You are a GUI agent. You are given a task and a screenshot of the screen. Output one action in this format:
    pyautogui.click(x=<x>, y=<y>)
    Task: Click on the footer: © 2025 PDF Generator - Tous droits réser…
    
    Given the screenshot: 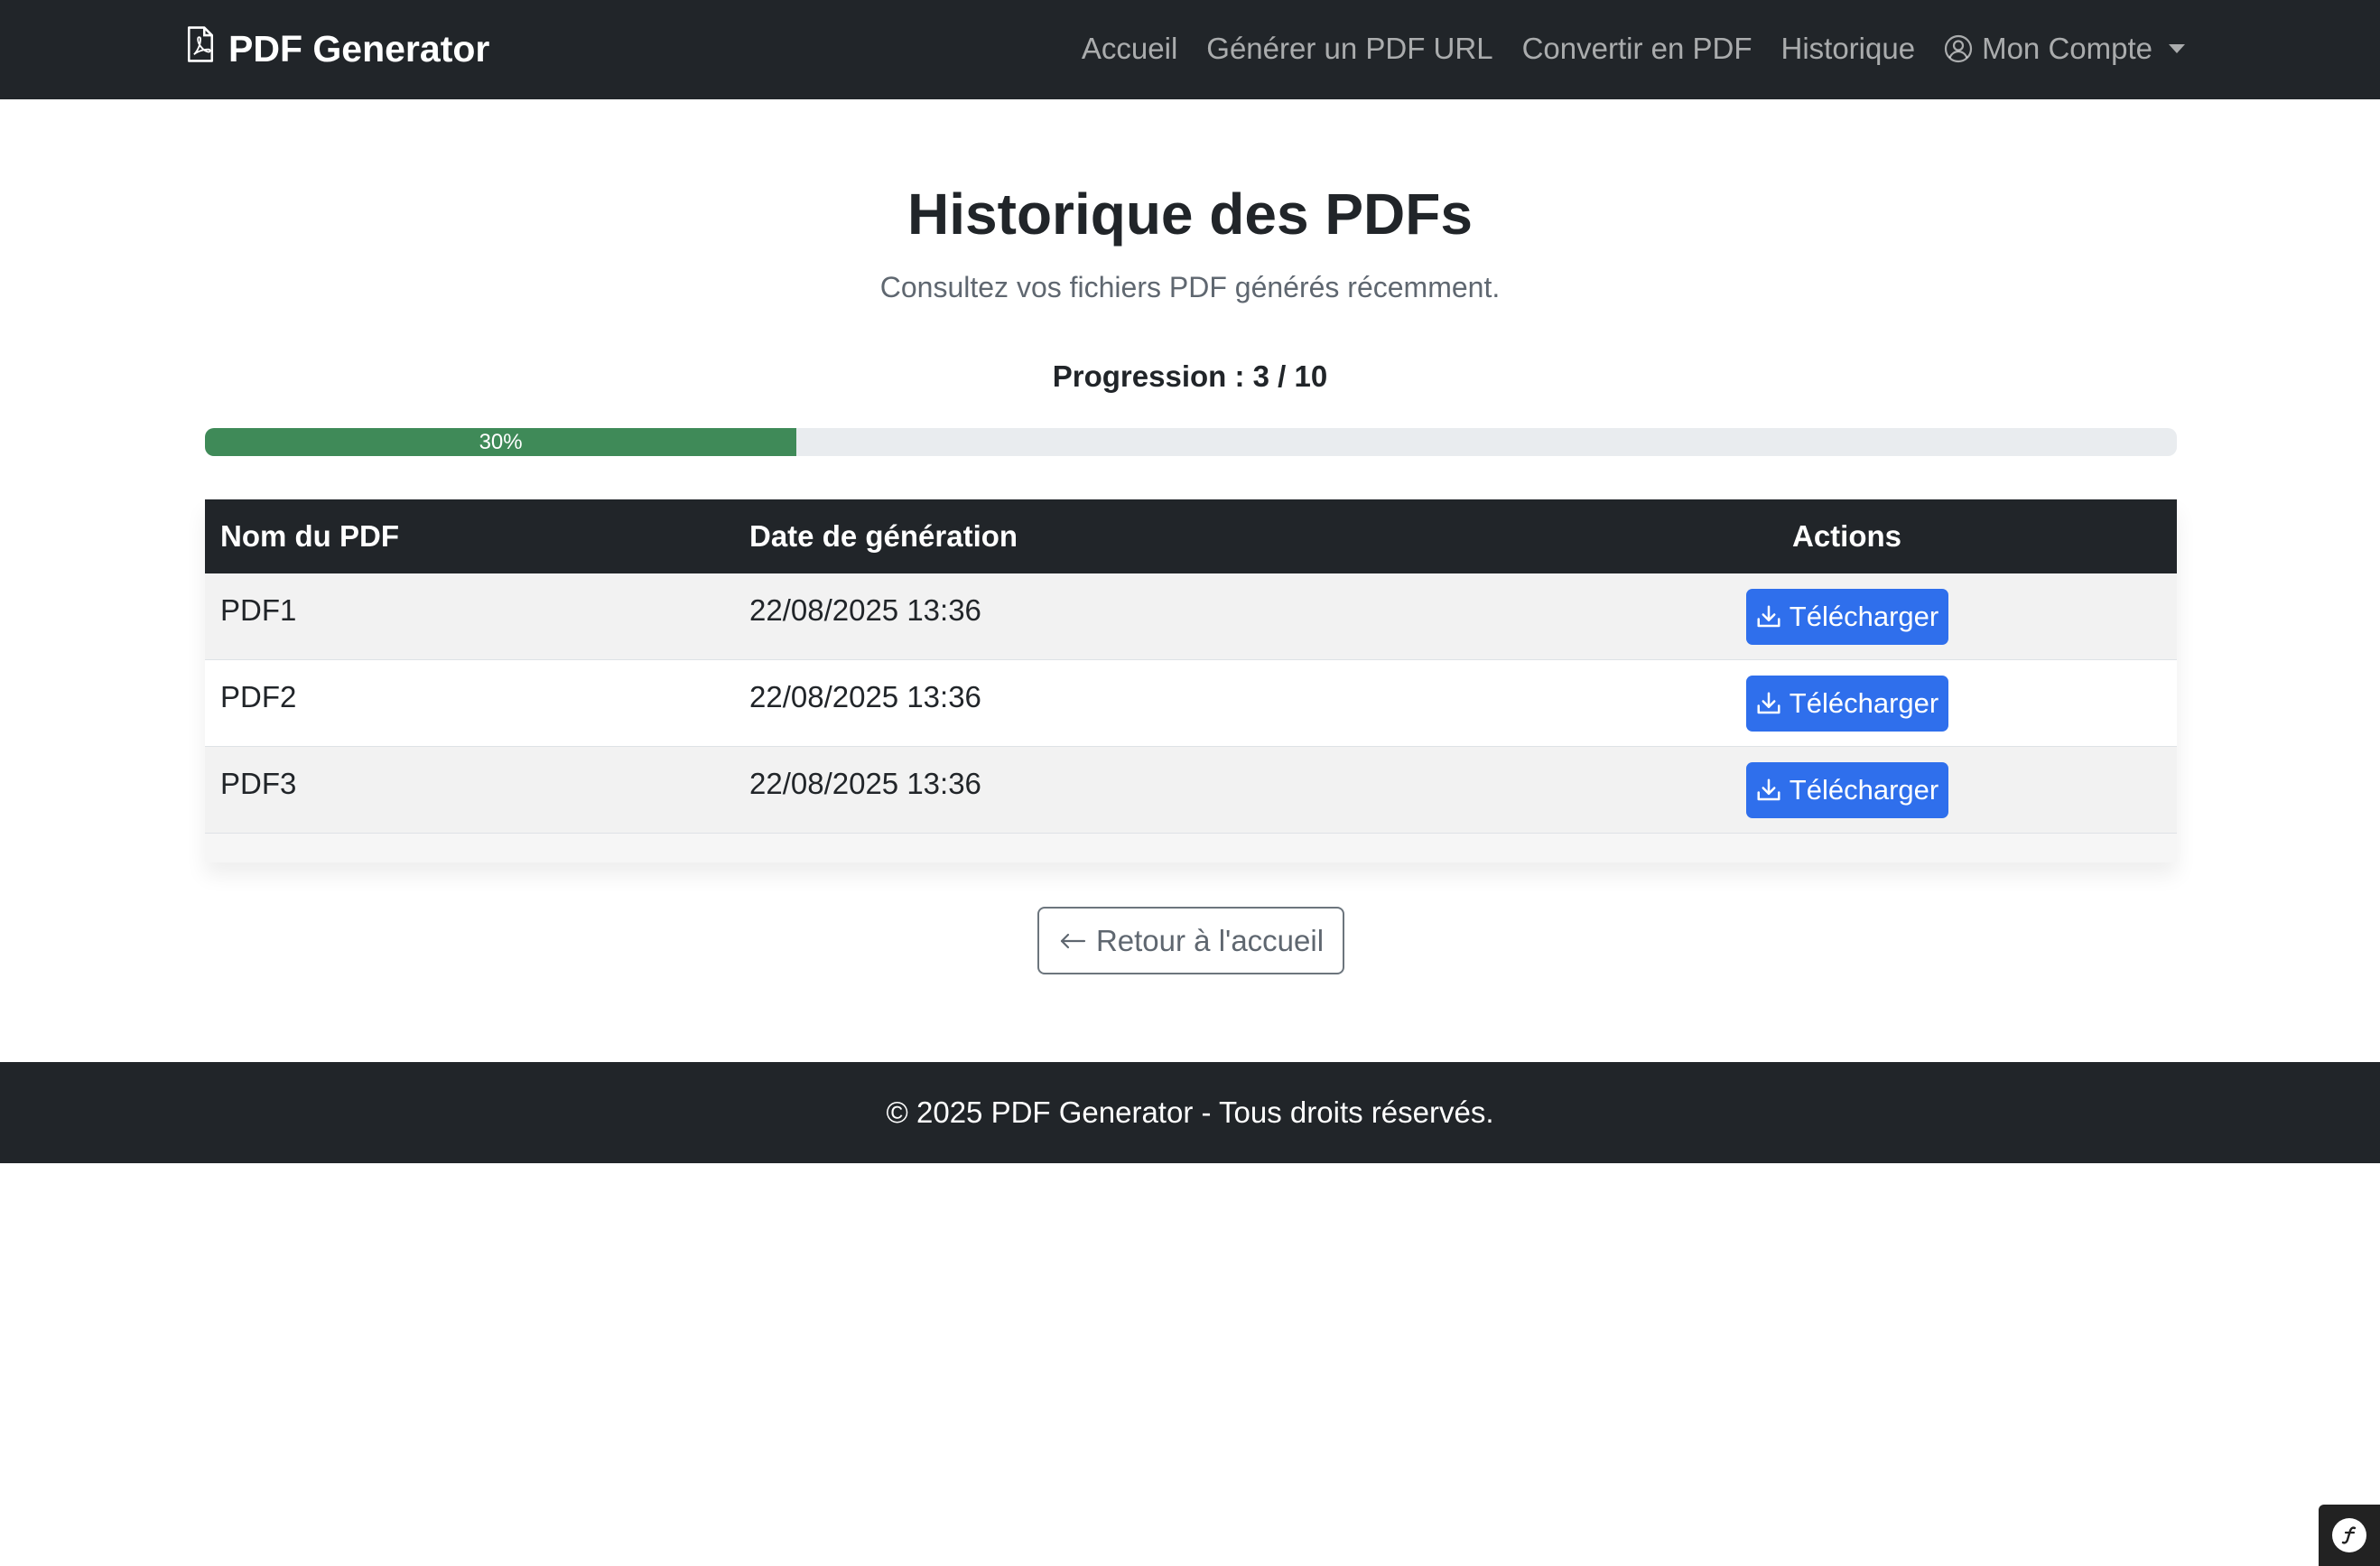 What is the action you would take?
    pyautogui.click(x=1190, y=1112)
    